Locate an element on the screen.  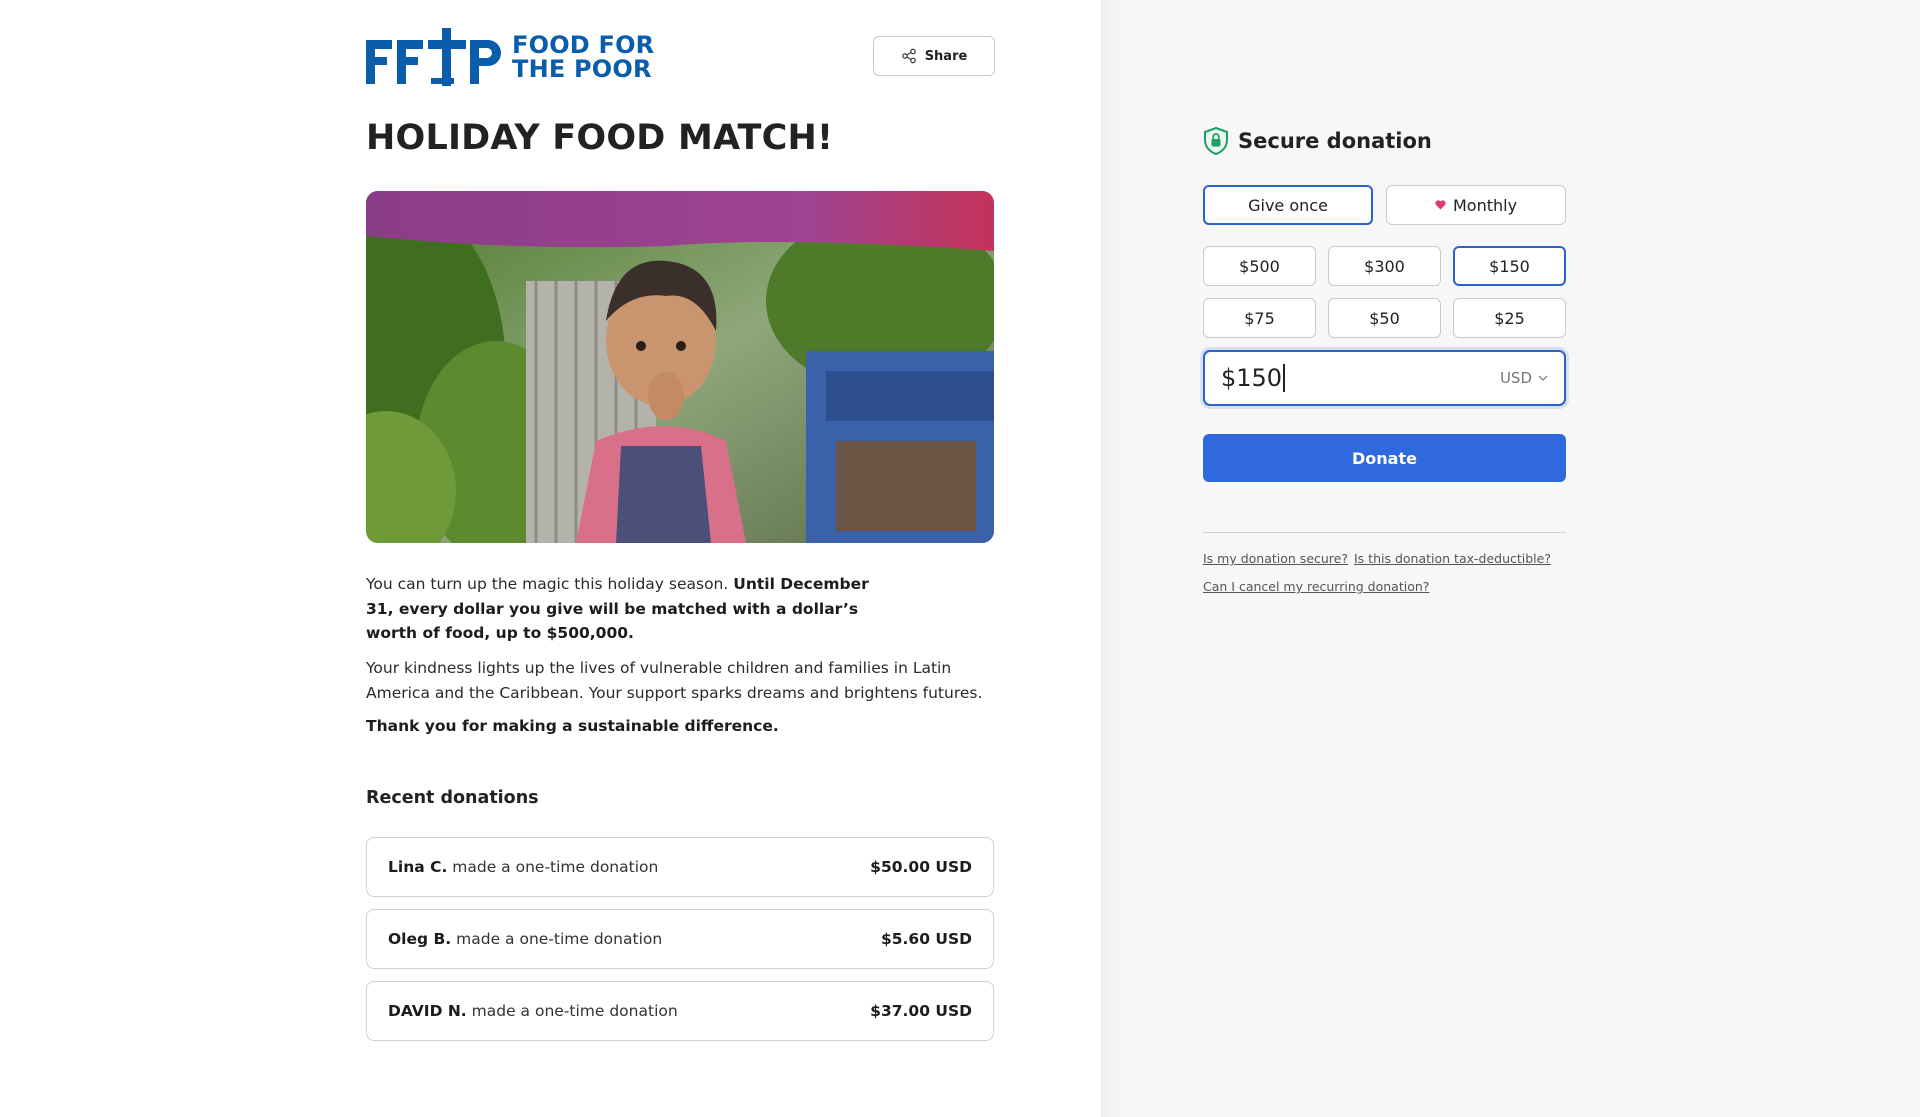
amount-input-value: $150 is located at coordinates (1252, 378).